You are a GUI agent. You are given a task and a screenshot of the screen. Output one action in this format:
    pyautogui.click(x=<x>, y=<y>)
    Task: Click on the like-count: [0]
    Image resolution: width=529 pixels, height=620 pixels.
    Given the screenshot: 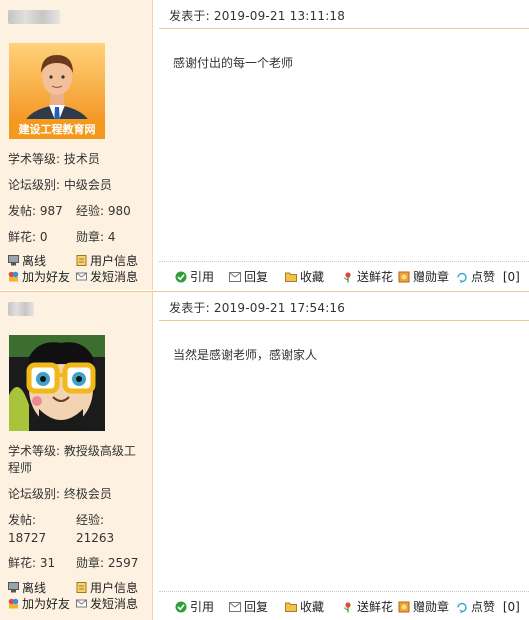 What is the action you would take?
    pyautogui.click(x=511, y=607)
    